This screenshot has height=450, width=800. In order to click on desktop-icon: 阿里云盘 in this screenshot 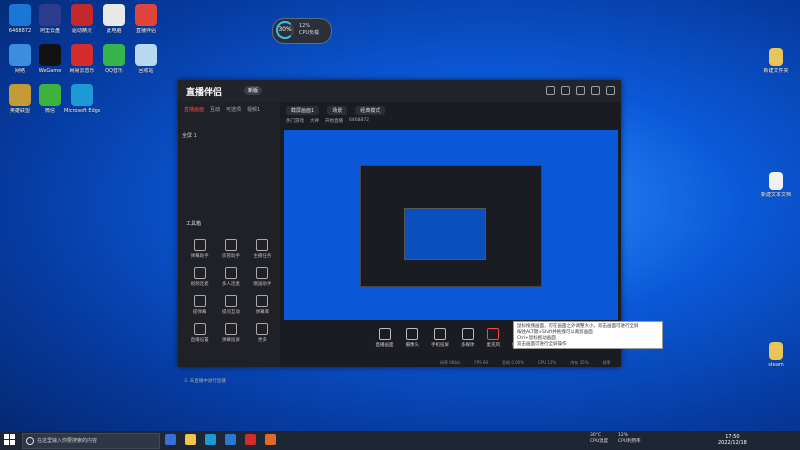, I will do `click(50, 19)`.